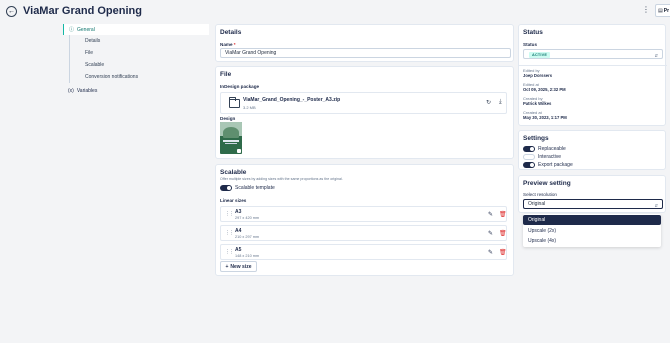 Image resolution: width=670 pixels, height=343 pixels. What do you see at coordinates (136, 29) in the screenshot?
I see `nav-item-general: ⓘ General` at bounding box center [136, 29].